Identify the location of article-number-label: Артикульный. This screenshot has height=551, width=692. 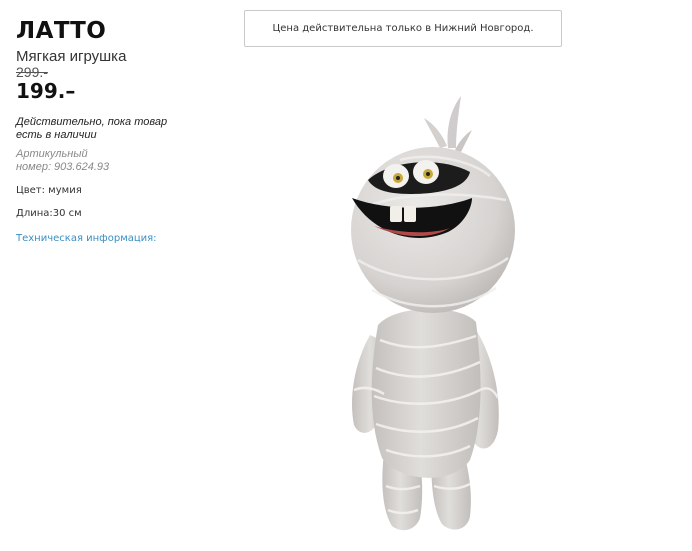
(52, 154).